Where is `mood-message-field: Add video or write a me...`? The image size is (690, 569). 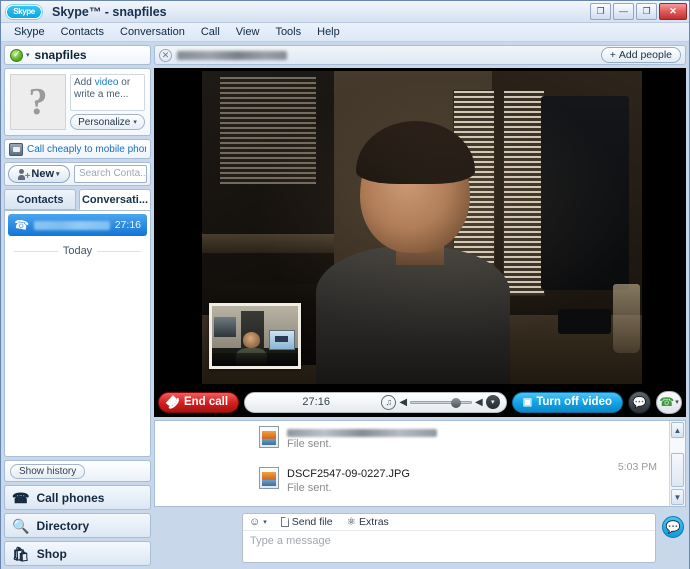
mood-message-field: Add video or write a me... is located at coordinates (107, 92).